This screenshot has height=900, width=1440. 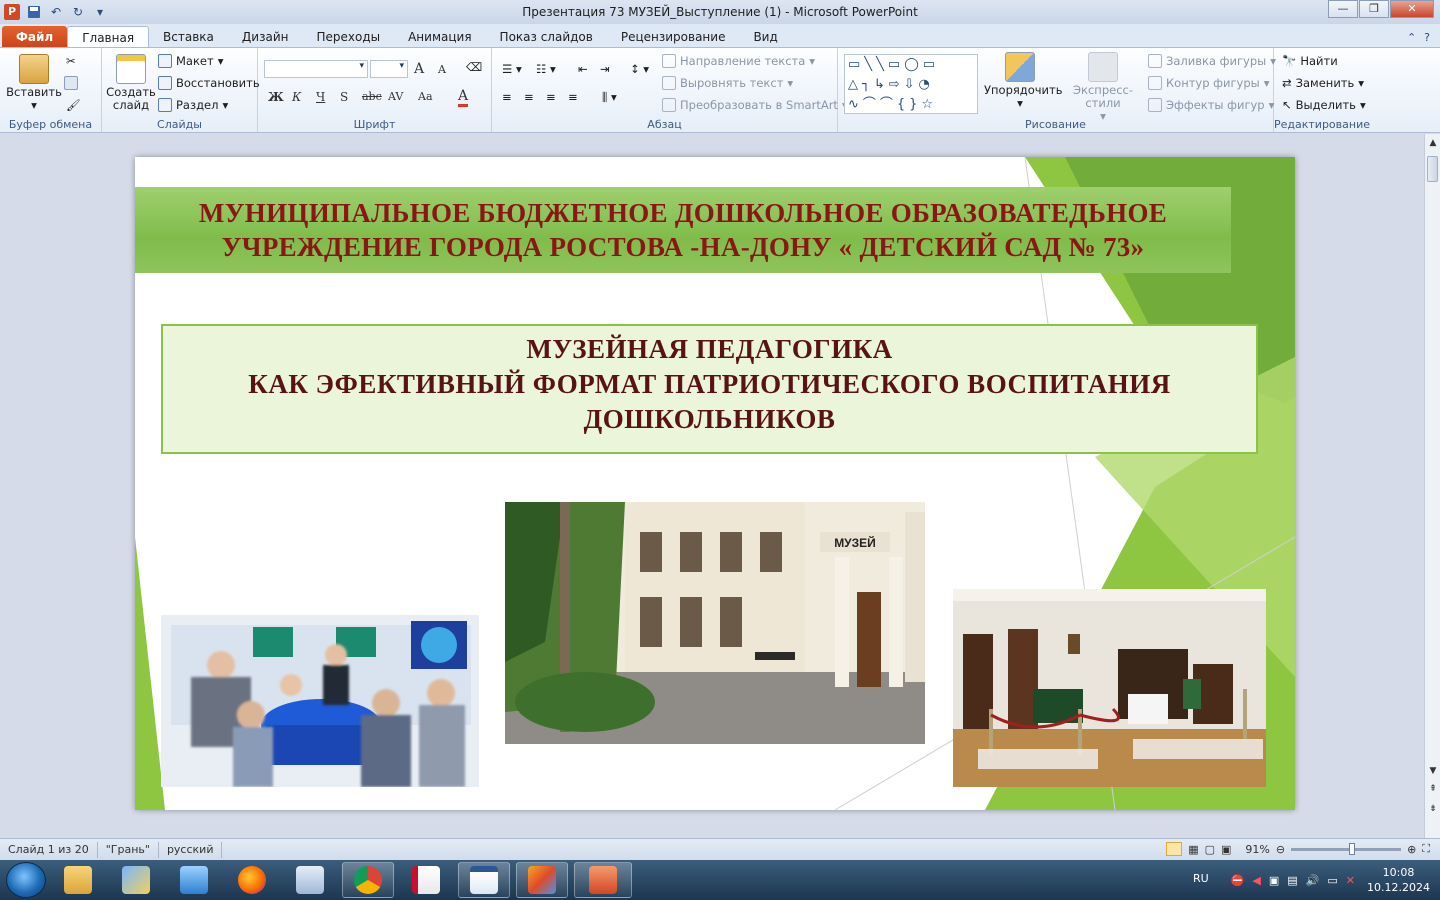 I want to click on shape-outline-button: Контур фигуры ▾, so click(x=1209, y=83).